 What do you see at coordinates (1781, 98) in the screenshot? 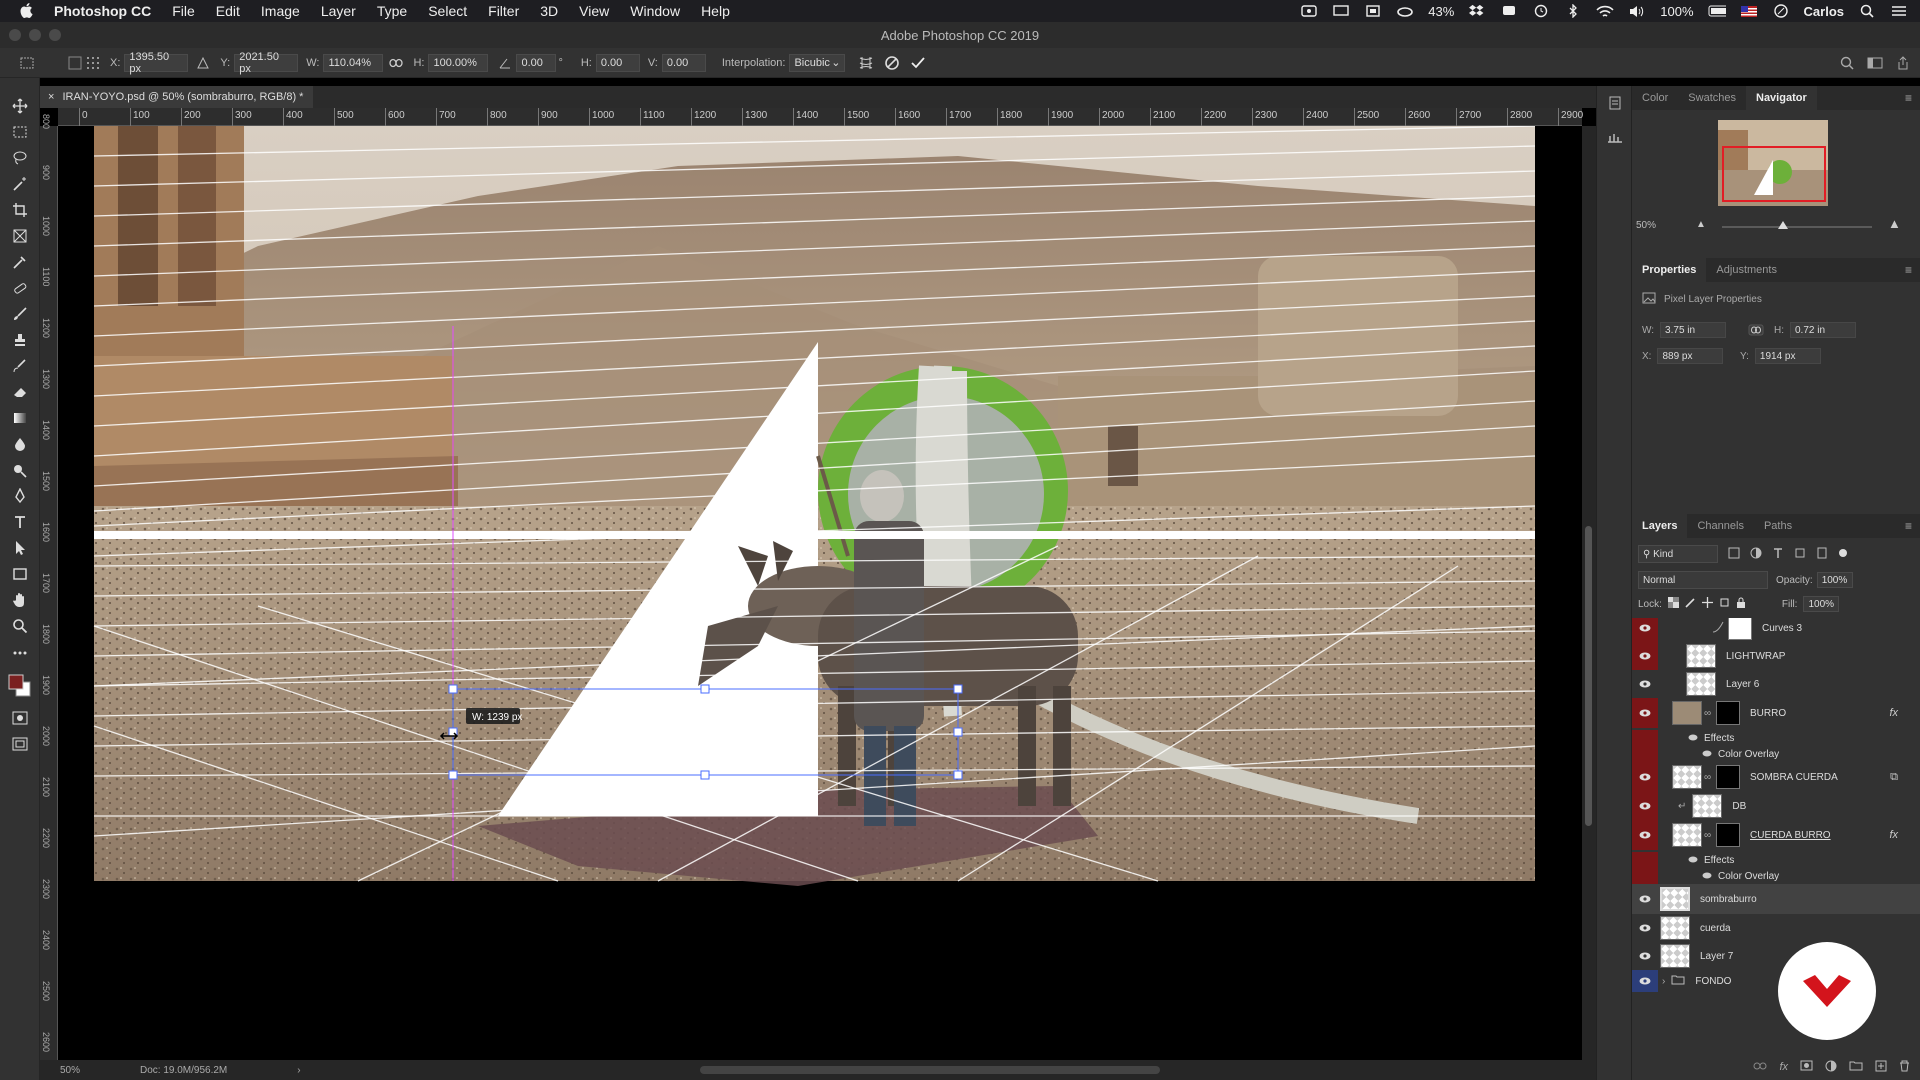
I see `tab-navigator: Navigator` at bounding box center [1781, 98].